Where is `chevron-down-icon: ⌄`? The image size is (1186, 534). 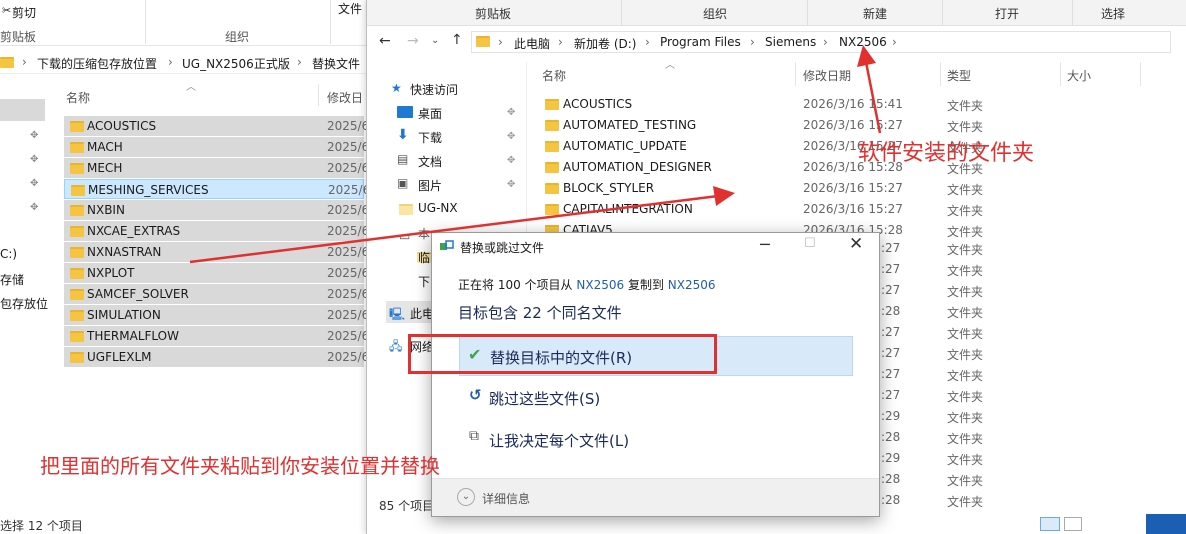
chevron-down-icon: ⌄ is located at coordinates (435, 40).